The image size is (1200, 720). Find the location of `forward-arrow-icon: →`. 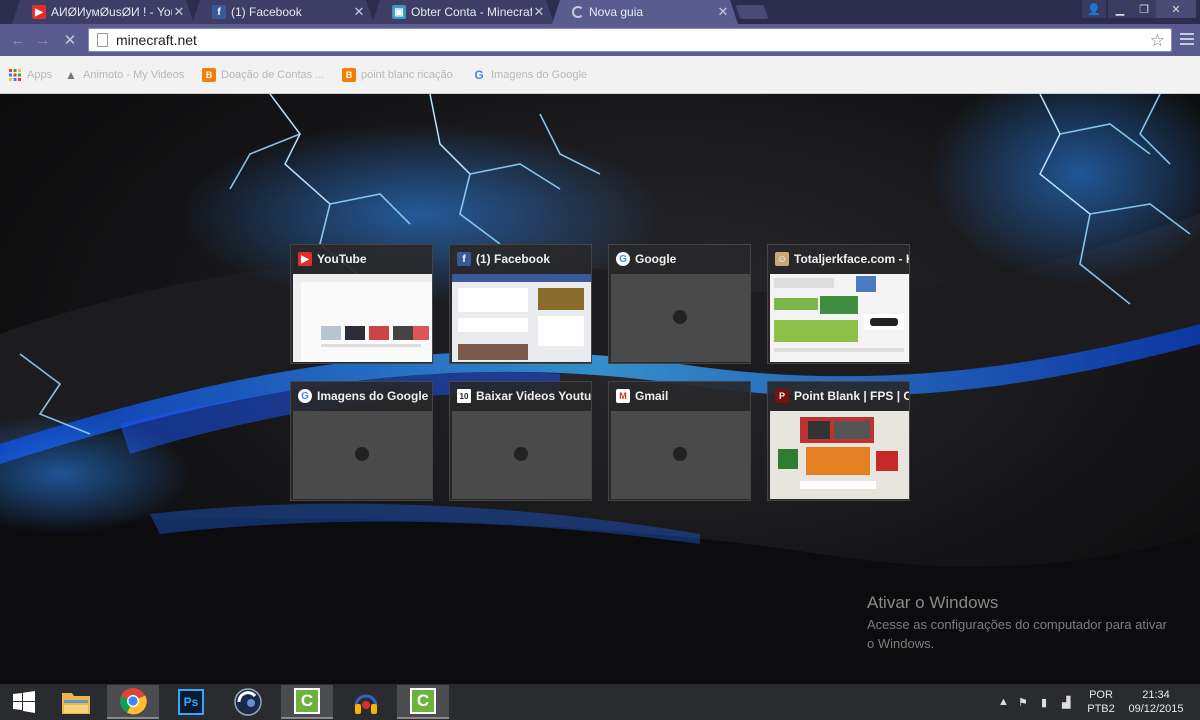

forward-arrow-icon: → is located at coordinates (43, 40).